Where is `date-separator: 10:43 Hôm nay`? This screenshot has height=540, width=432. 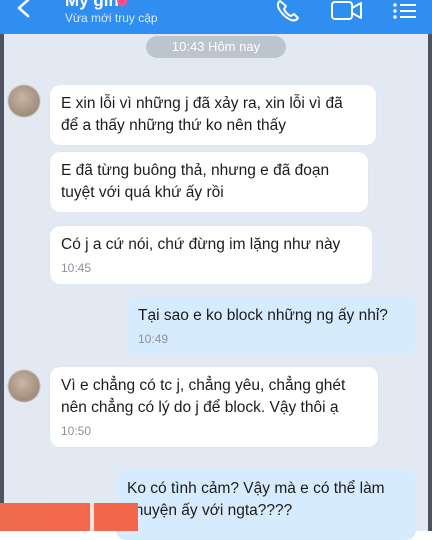
date-separator: 10:43 Hôm nay is located at coordinates (216, 47).